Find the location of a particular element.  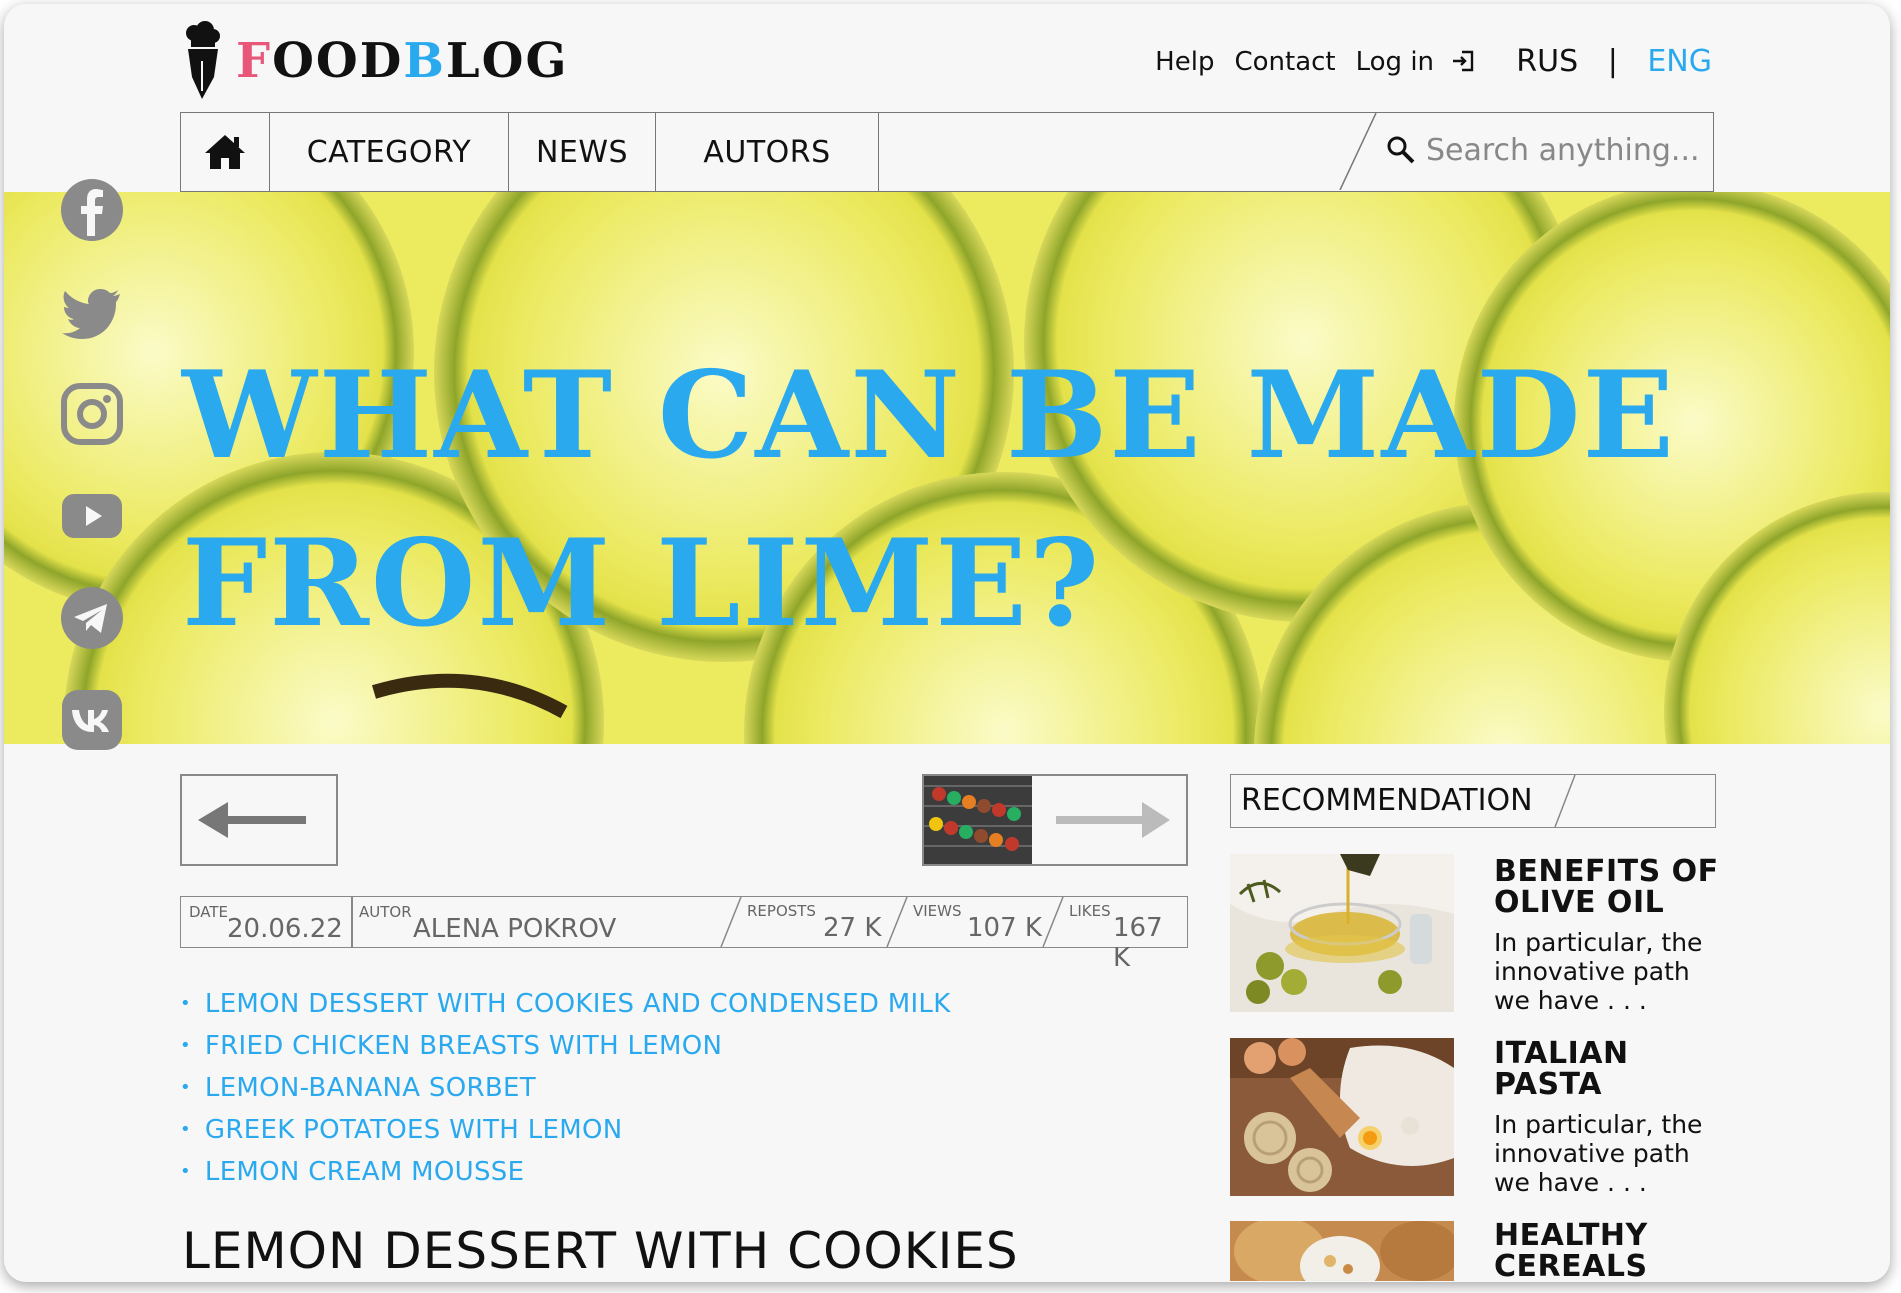

youtube-icon is located at coordinates (92, 516).